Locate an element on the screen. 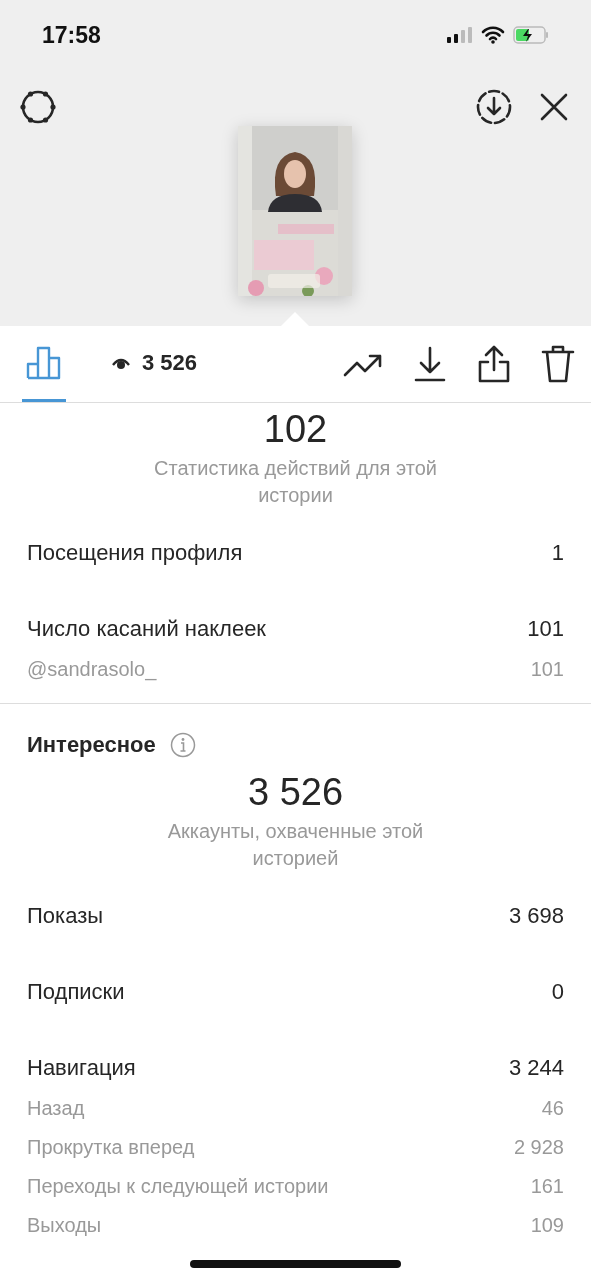  trash-icon is located at coordinates (558, 364).